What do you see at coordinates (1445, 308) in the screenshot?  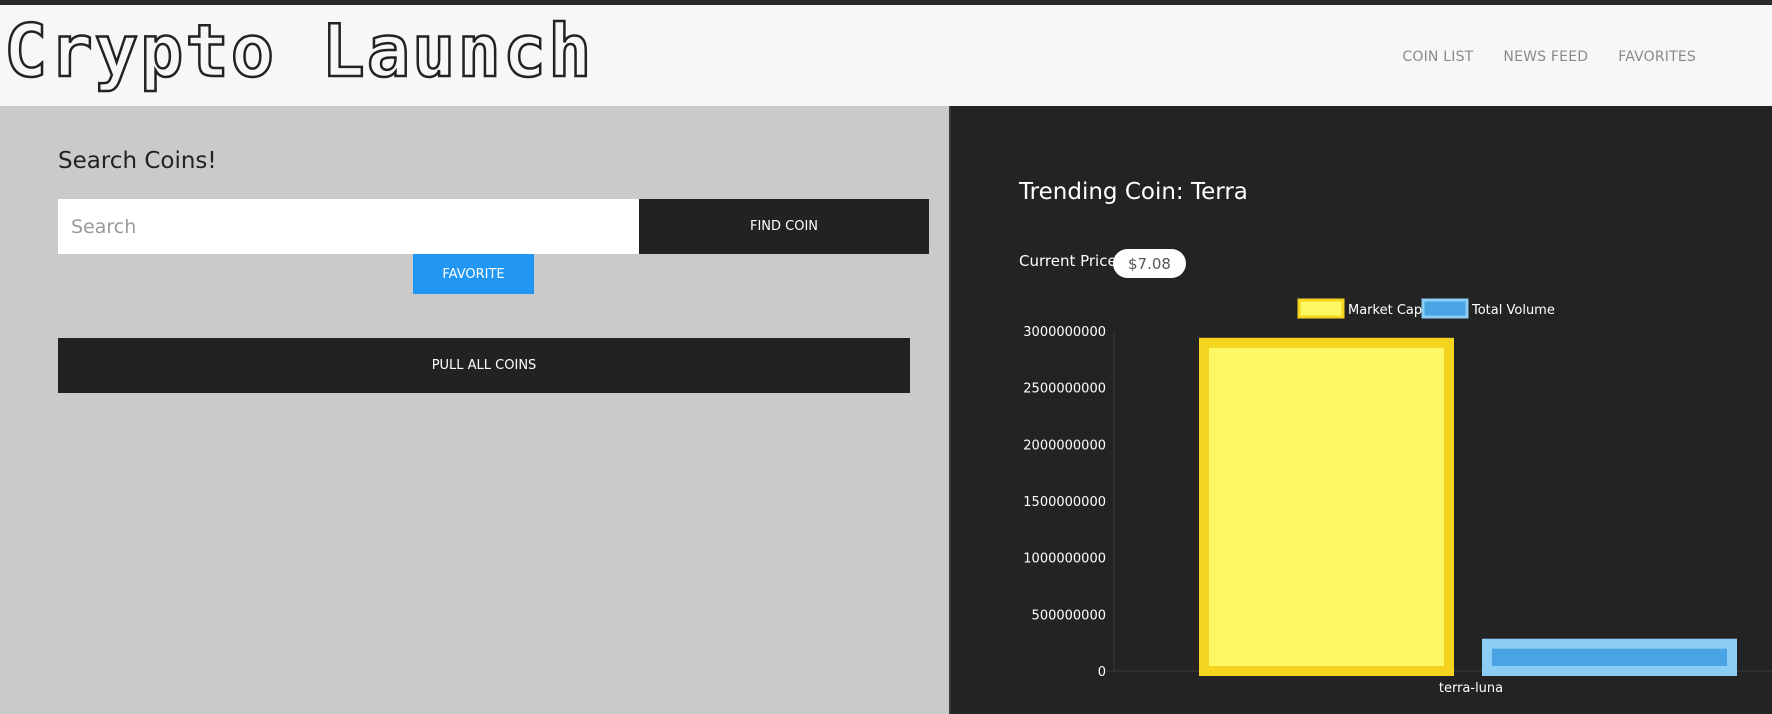 I see `legend-total-volume-swatch` at bounding box center [1445, 308].